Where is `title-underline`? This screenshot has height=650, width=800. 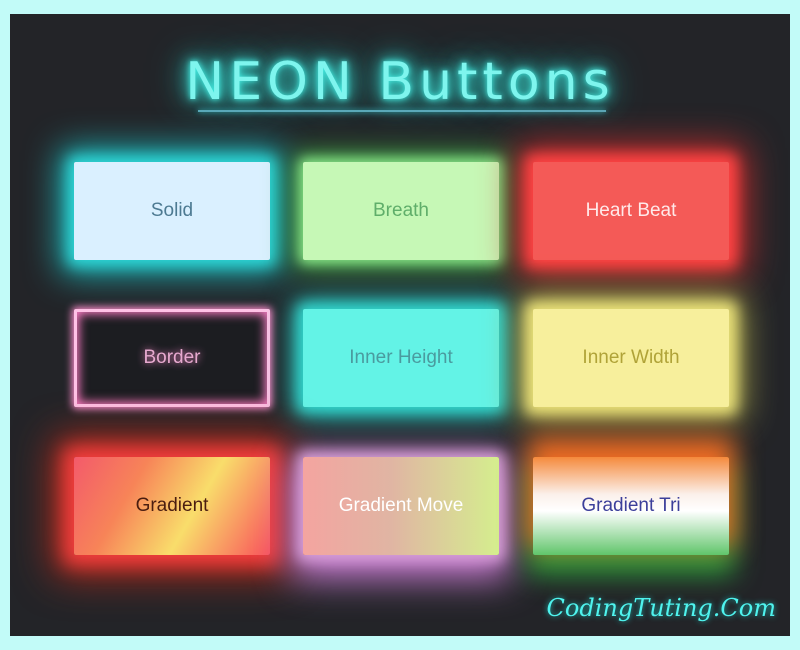
title-underline is located at coordinates (402, 111).